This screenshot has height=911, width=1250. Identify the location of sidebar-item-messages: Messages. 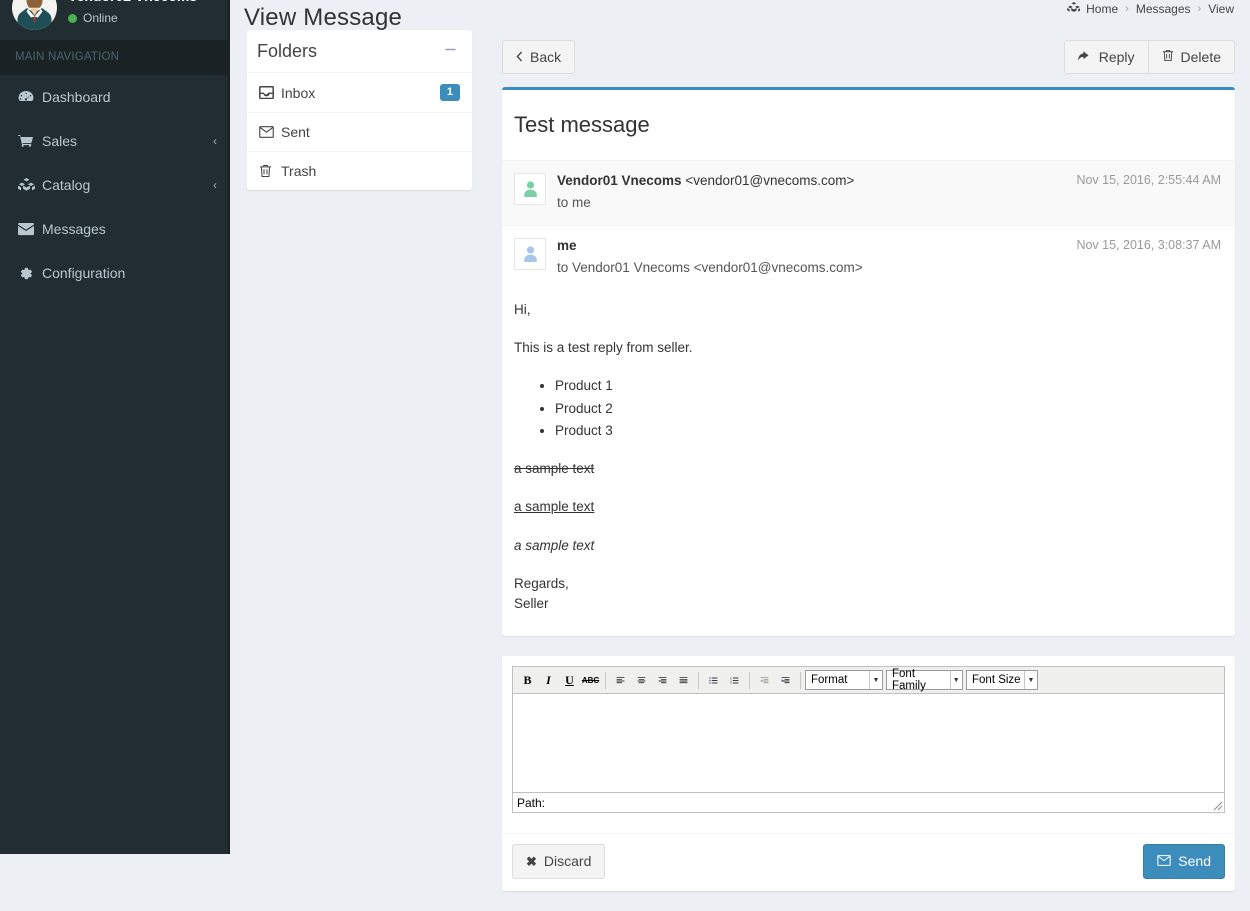
(114, 229).